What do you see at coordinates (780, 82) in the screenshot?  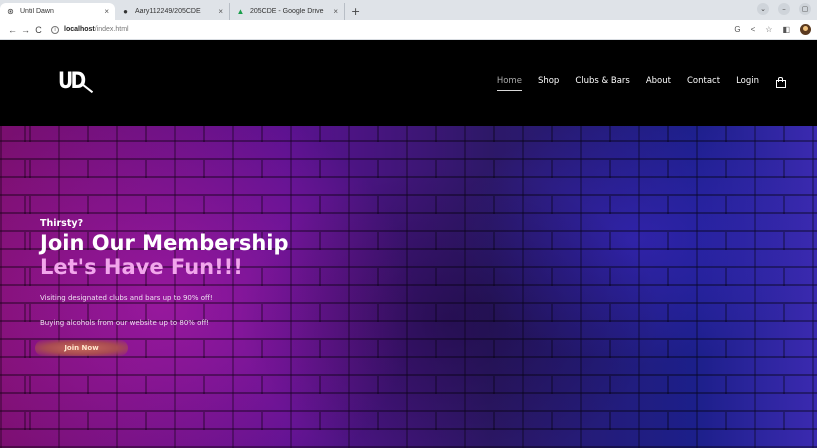 I see `shopping-bag-icon` at bounding box center [780, 82].